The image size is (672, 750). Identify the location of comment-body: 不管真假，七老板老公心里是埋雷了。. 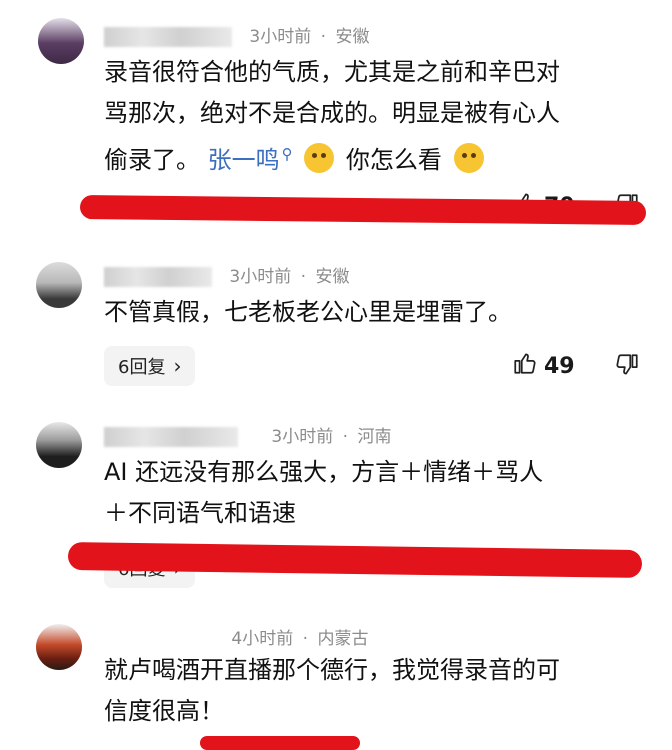
(377, 312).